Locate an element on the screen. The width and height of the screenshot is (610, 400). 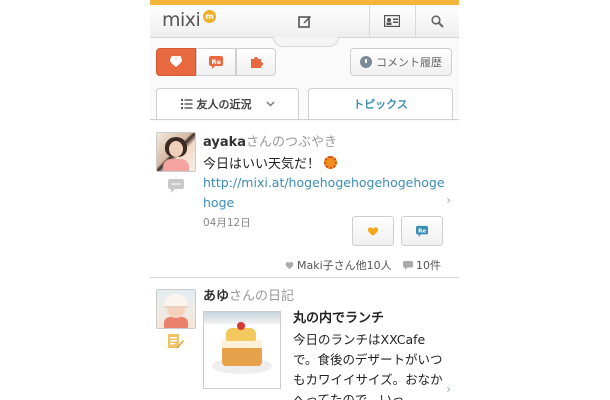
post-type: さんのつぶやき is located at coordinates (292, 142).